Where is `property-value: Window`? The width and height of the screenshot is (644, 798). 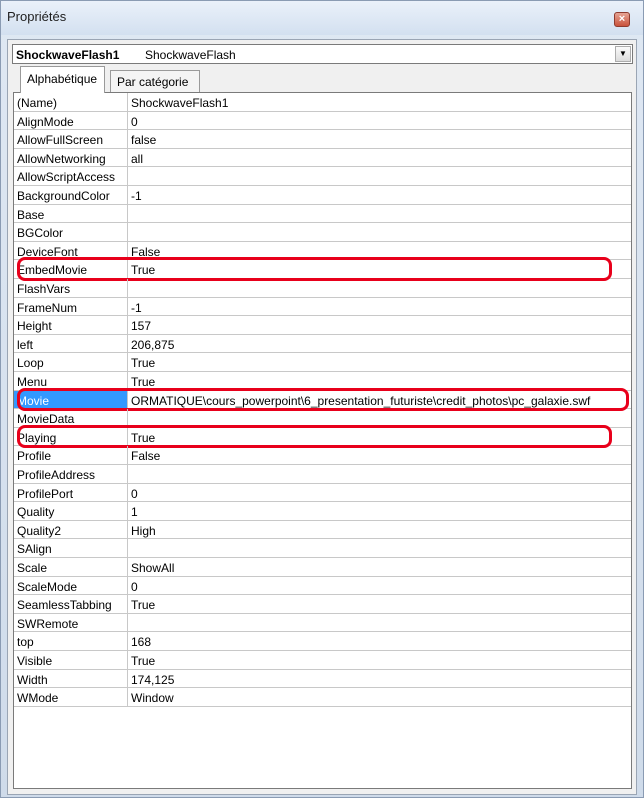
property-value: Window is located at coordinates (379, 697).